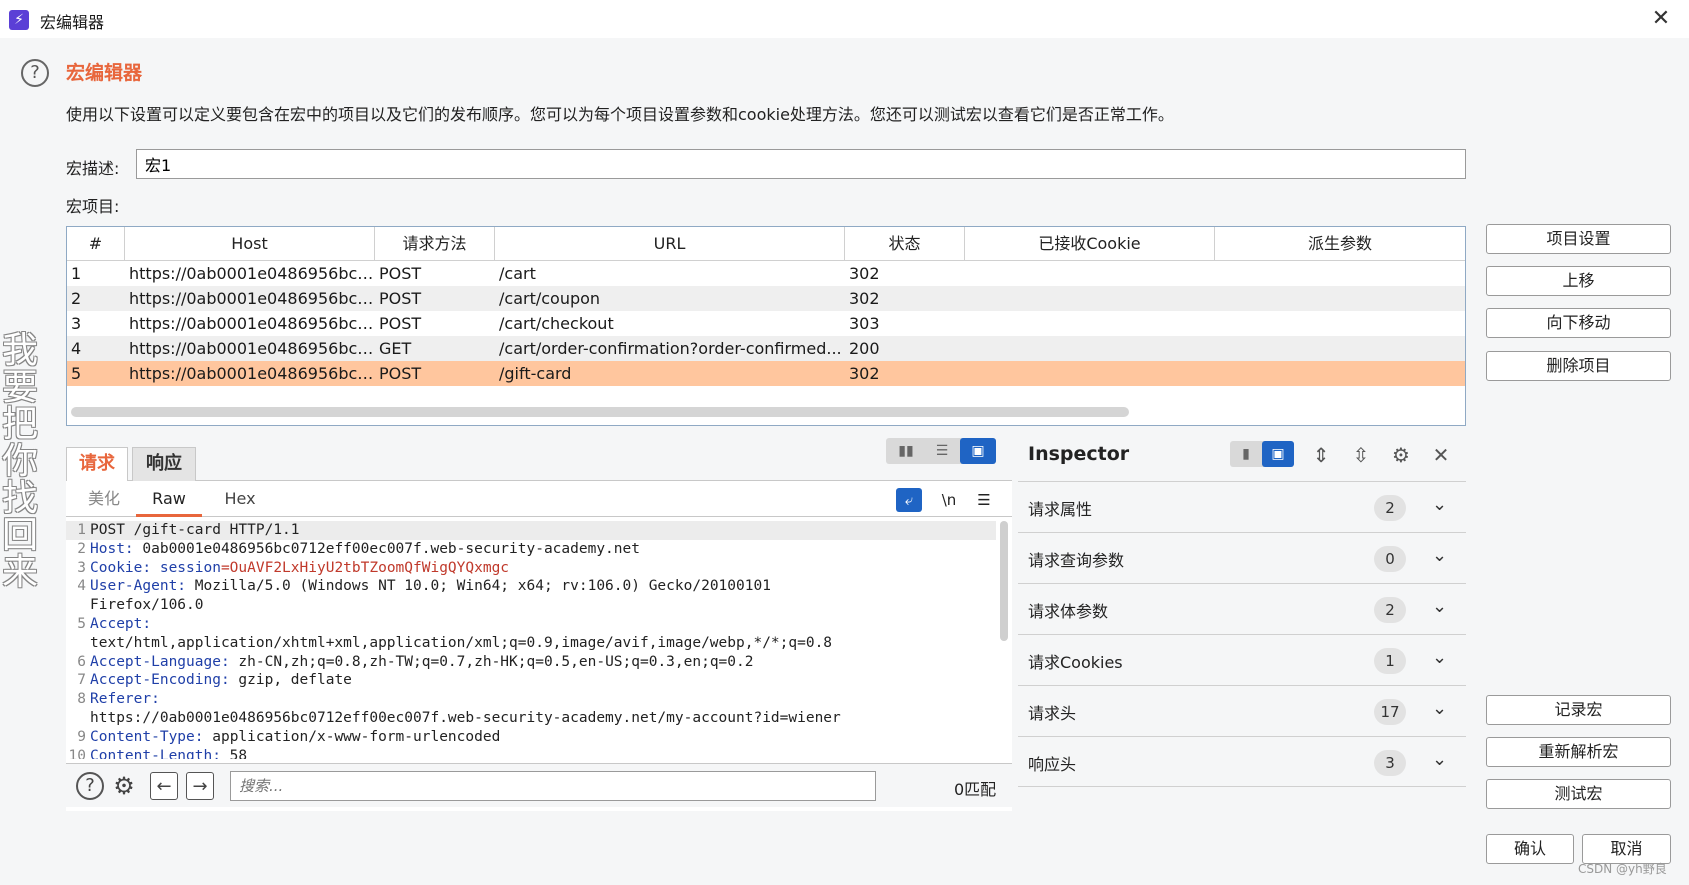 The image size is (1689, 885). Describe the element at coordinates (190, 567) in the screenshot. I see `cookie-name: session` at that location.